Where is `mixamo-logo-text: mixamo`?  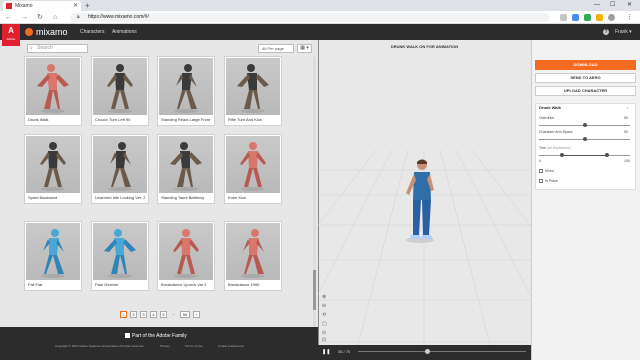
mixamo-logo-text: mixamo is located at coordinates (52, 32).